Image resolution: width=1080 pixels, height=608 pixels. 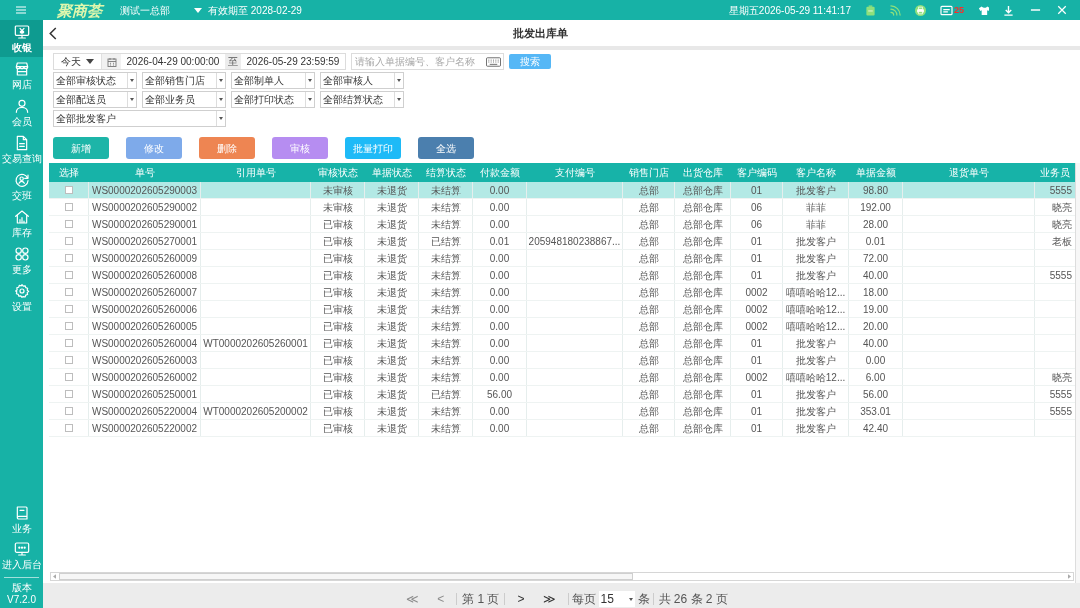 I want to click on table-row: WS0000202605260004 WT0000202605260001 已审核 未退货 未结算 0.00 总部 总部仓库 01 批发客户 40.00, so click(x=562, y=343).